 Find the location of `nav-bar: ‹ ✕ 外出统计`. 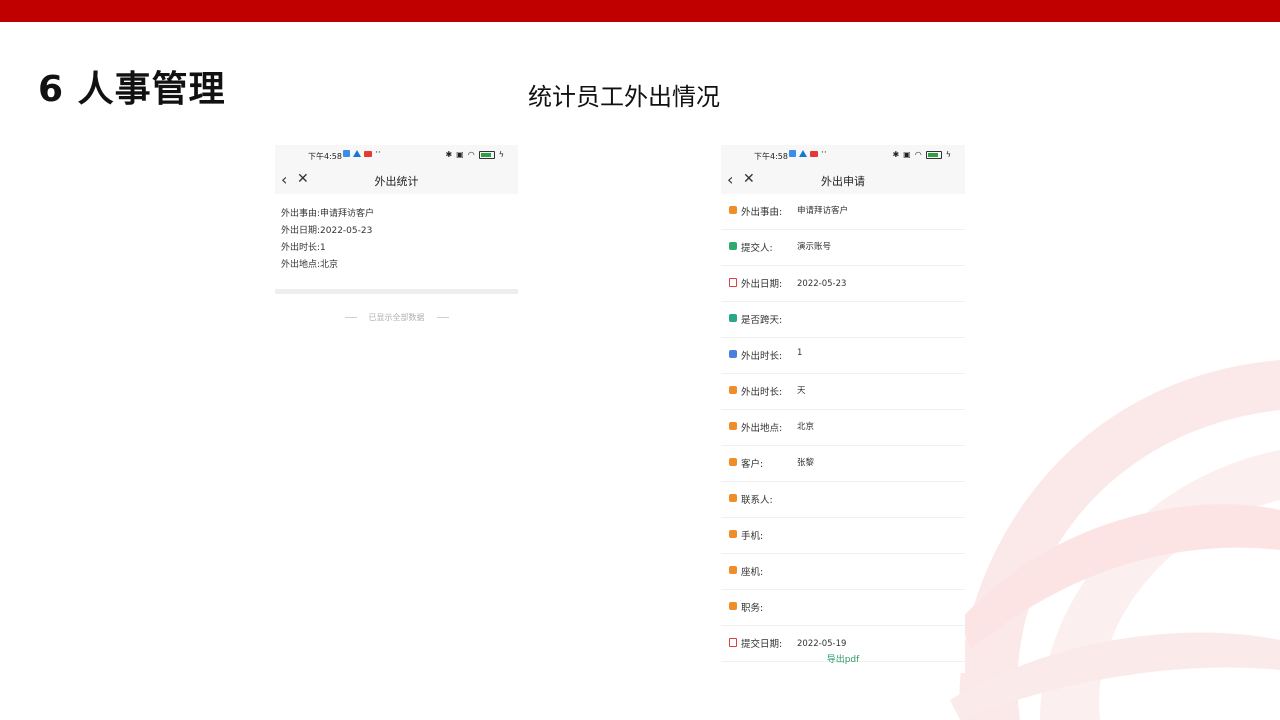

nav-bar: ‹ ✕ 外出统计 is located at coordinates (396, 180).